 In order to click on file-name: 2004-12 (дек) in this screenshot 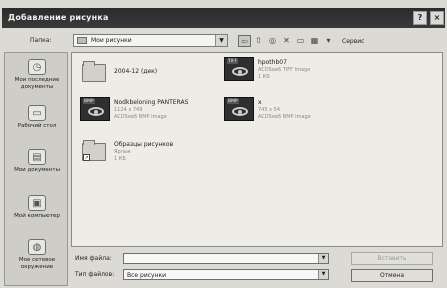, I will do `click(136, 71)`.